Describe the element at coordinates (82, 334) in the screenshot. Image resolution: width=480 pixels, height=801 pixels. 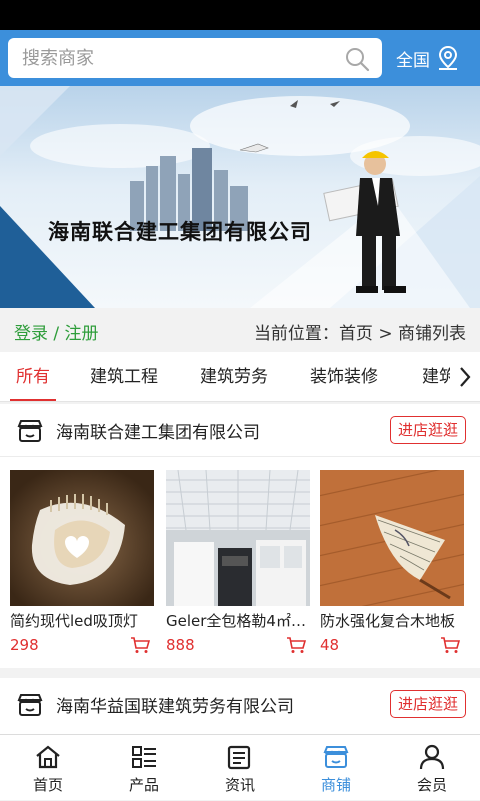
I see `register-link: 注册` at that location.